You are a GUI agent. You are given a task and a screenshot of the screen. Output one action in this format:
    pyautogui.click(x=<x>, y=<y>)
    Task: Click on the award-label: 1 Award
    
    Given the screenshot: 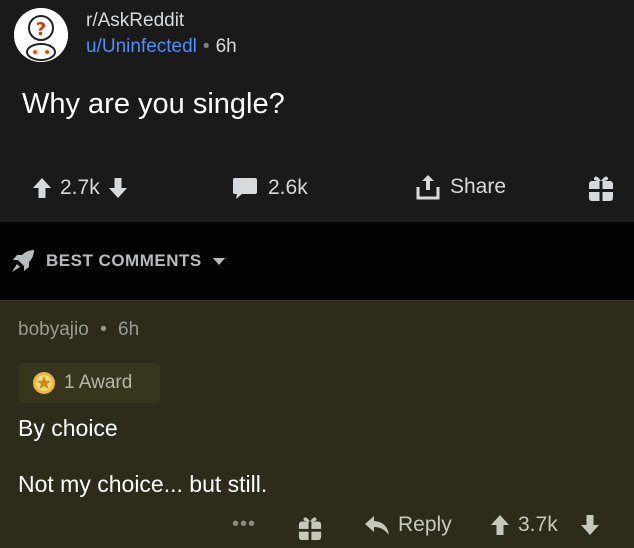 What is the action you would take?
    pyautogui.click(x=98, y=382)
    